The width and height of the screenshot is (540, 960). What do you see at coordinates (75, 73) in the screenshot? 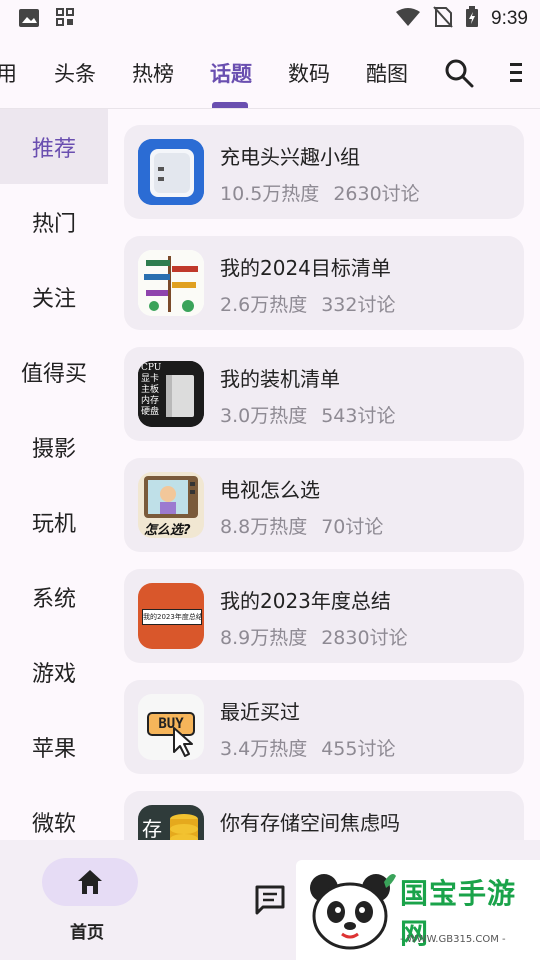
I see `tab-headlines: 头条` at bounding box center [75, 73].